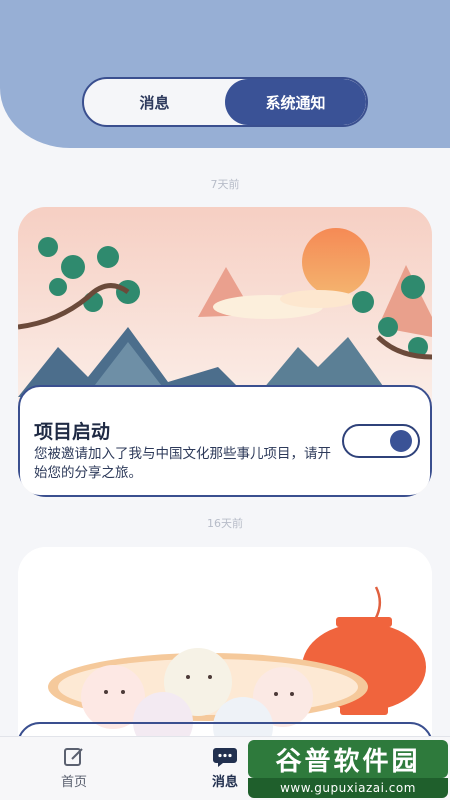 Image resolution: width=450 pixels, height=800 pixels. I want to click on nav-label-messages: 消息, so click(224, 782).